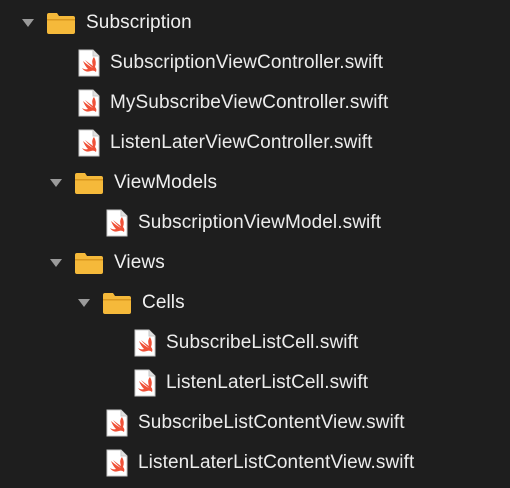  Describe the element at coordinates (247, 62) in the screenshot. I see `file-label: SubscriptionViewController.swift` at that location.